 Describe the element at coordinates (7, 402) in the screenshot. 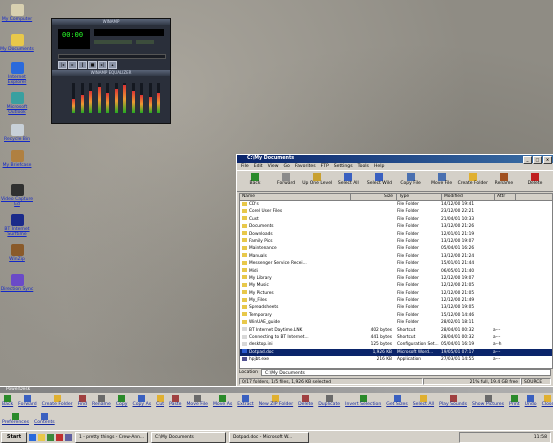

I see `powerdesk-button: Back` at that location.